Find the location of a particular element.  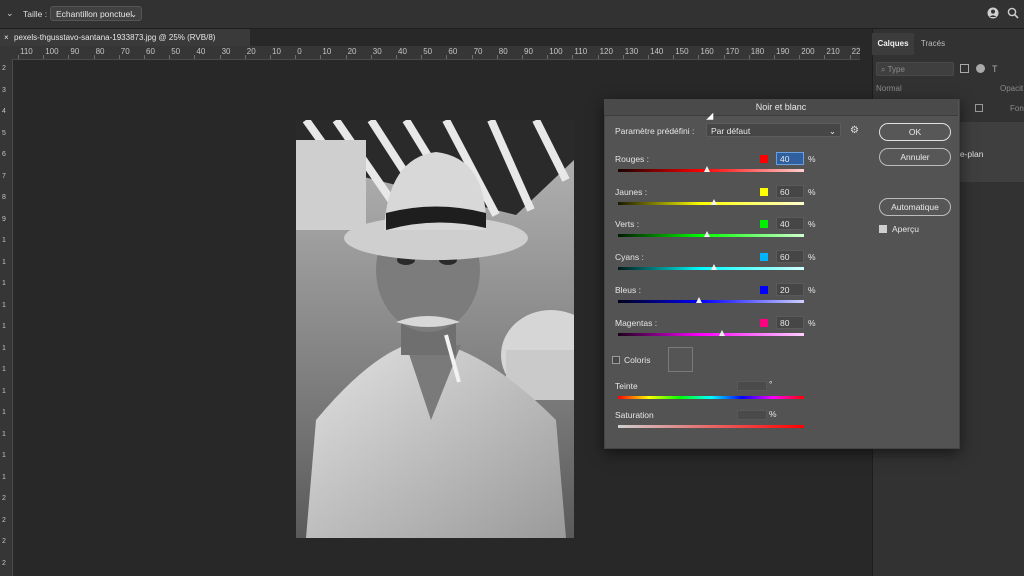

ok-button: OK is located at coordinates (915, 132).